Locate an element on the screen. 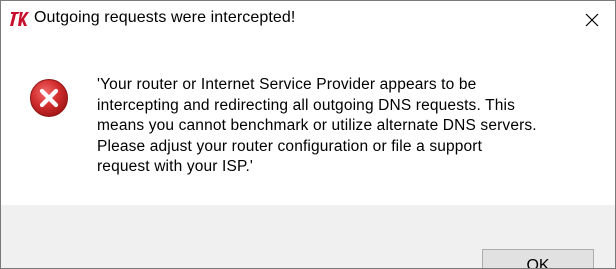 This screenshot has height=269, width=616. error-icon is located at coordinates (49, 98).